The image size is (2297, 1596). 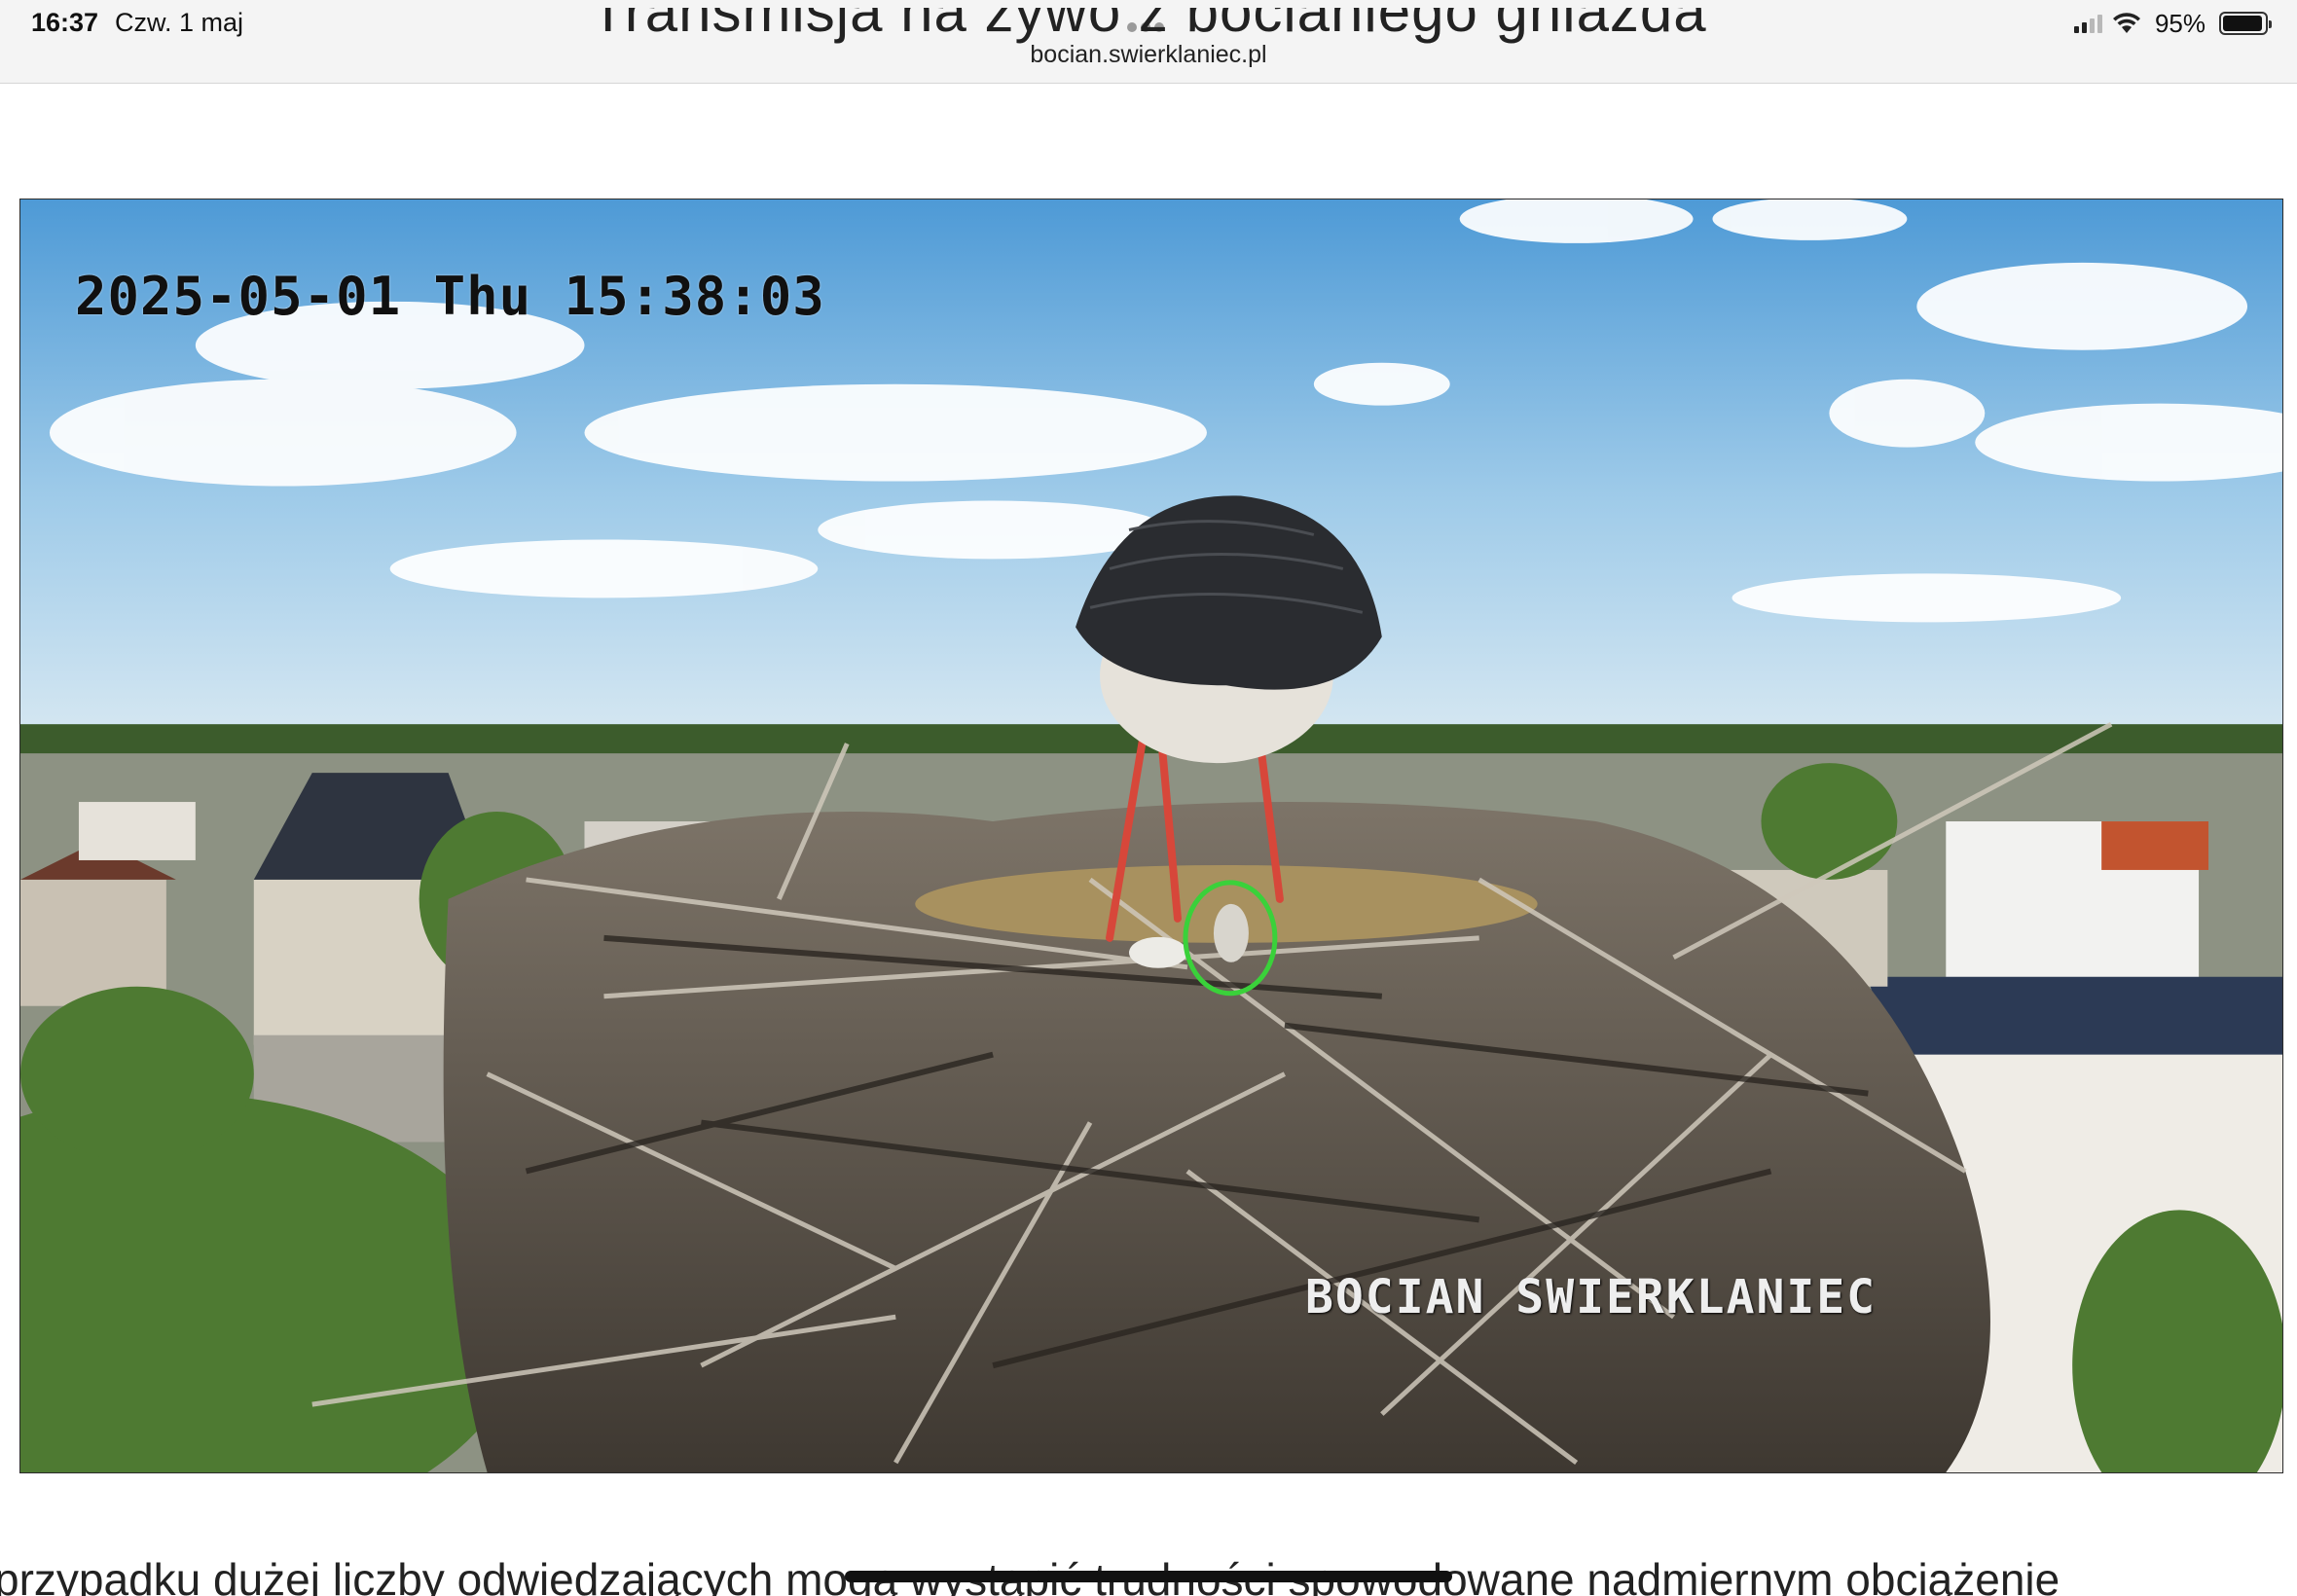 I want to click on page-heading: Transmisja na żywo z bocianiego gniazda, so click(x=1148, y=27).